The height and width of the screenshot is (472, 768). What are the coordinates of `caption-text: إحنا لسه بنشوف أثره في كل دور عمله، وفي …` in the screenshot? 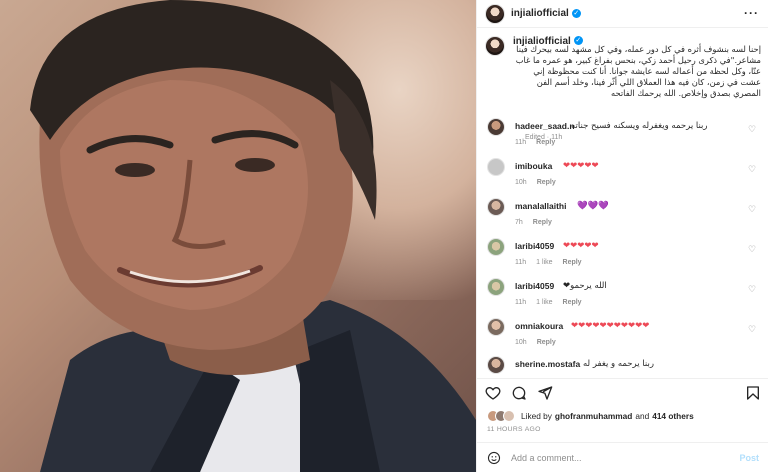 It's located at (638, 71).